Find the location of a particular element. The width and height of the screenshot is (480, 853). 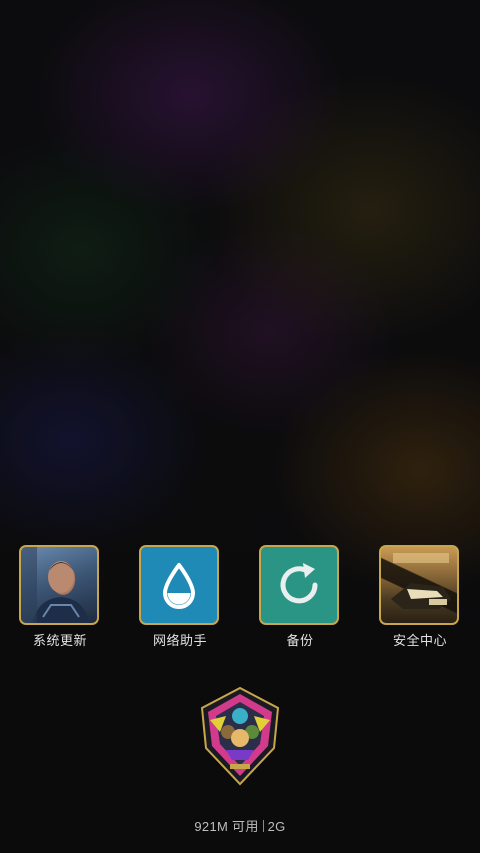

system-update-icon is located at coordinates (59, 585).